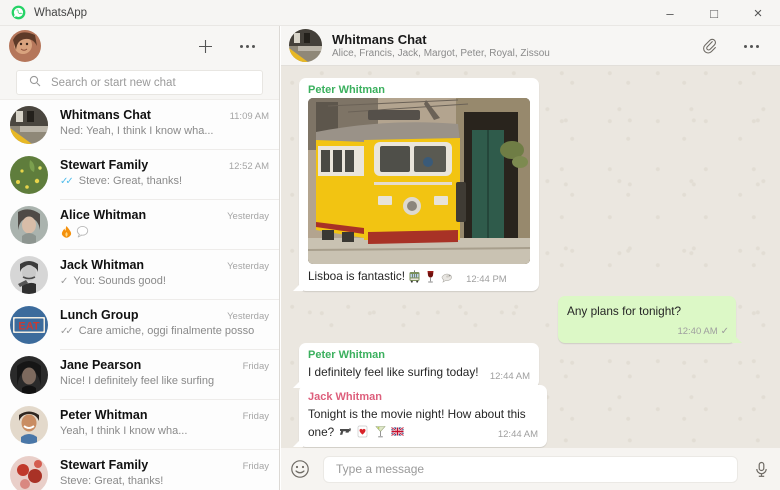 Image resolution: width=780 pixels, height=490 pixels. I want to click on message-text: I definitely feel like surfing today!, so click(393, 372).